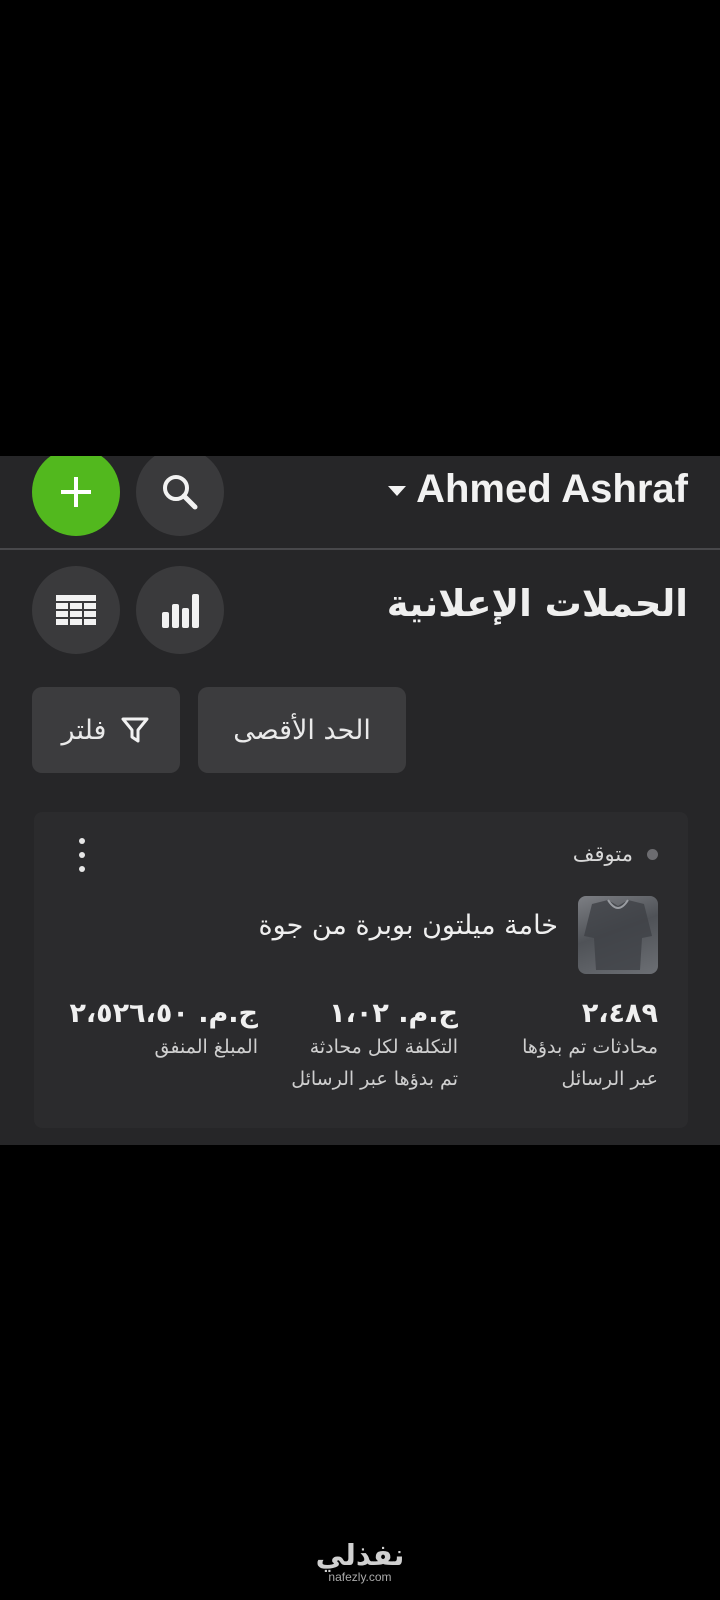 The height and width of the screenshot is (1600, 720). What do you see at coordinates (397, 491) in the screenshot?
I see `caret-down-icon` at bounding box center [397, 491].